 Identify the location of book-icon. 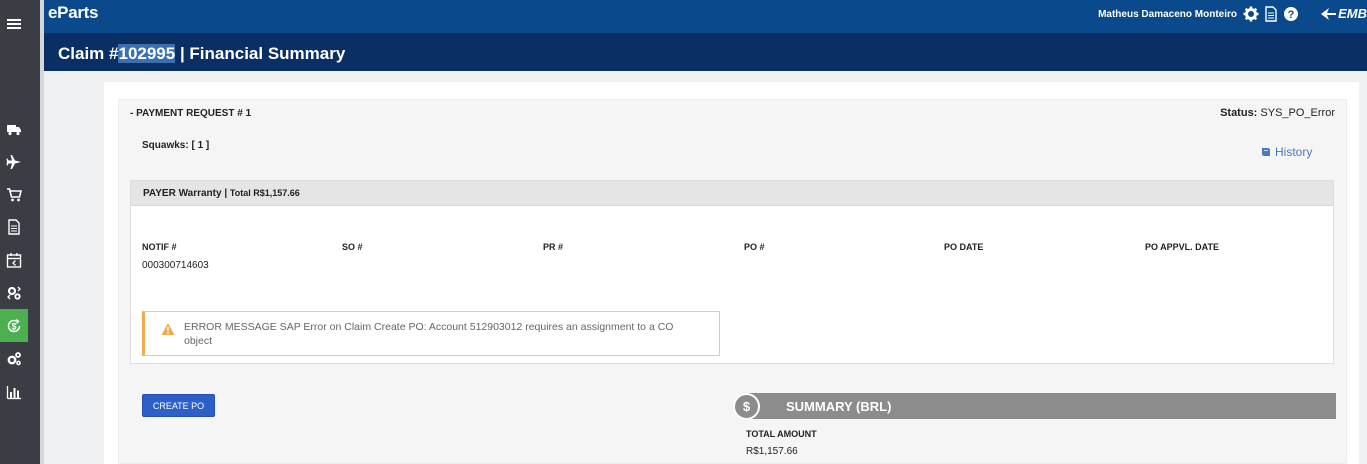
(1266, 152).